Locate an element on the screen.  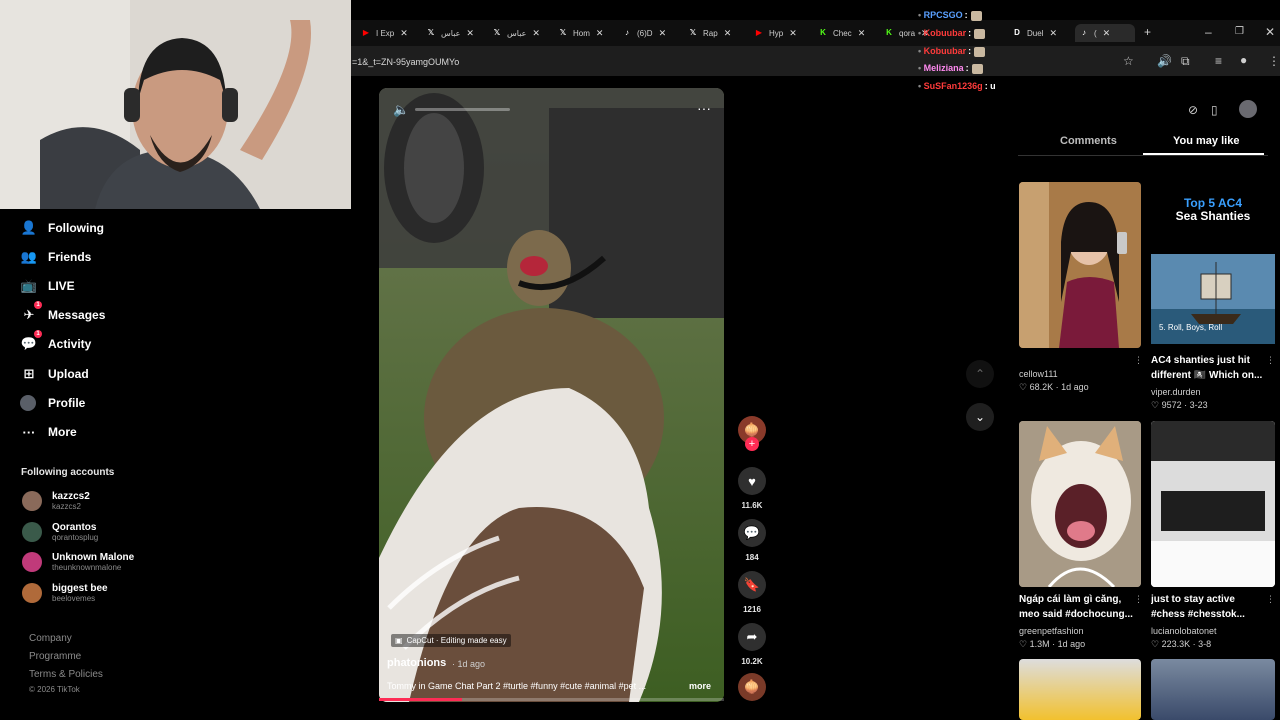
browser-tab: ♪ (6)D ✕ is located at coordinates (650, 33).